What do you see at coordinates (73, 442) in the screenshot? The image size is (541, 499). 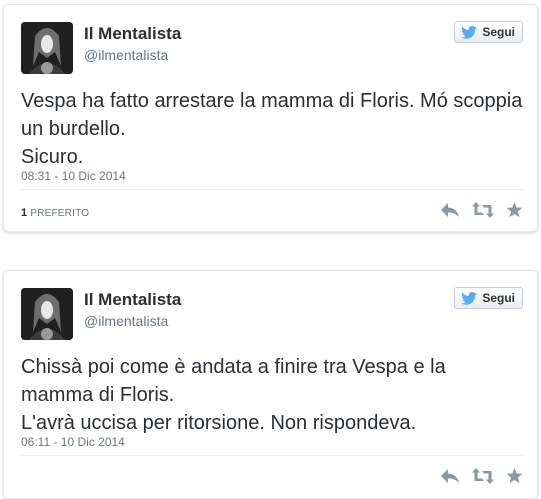 I see `tweet-timestamp: 06:11 - 10 Dic 2014` at bounding box center [73, 442].